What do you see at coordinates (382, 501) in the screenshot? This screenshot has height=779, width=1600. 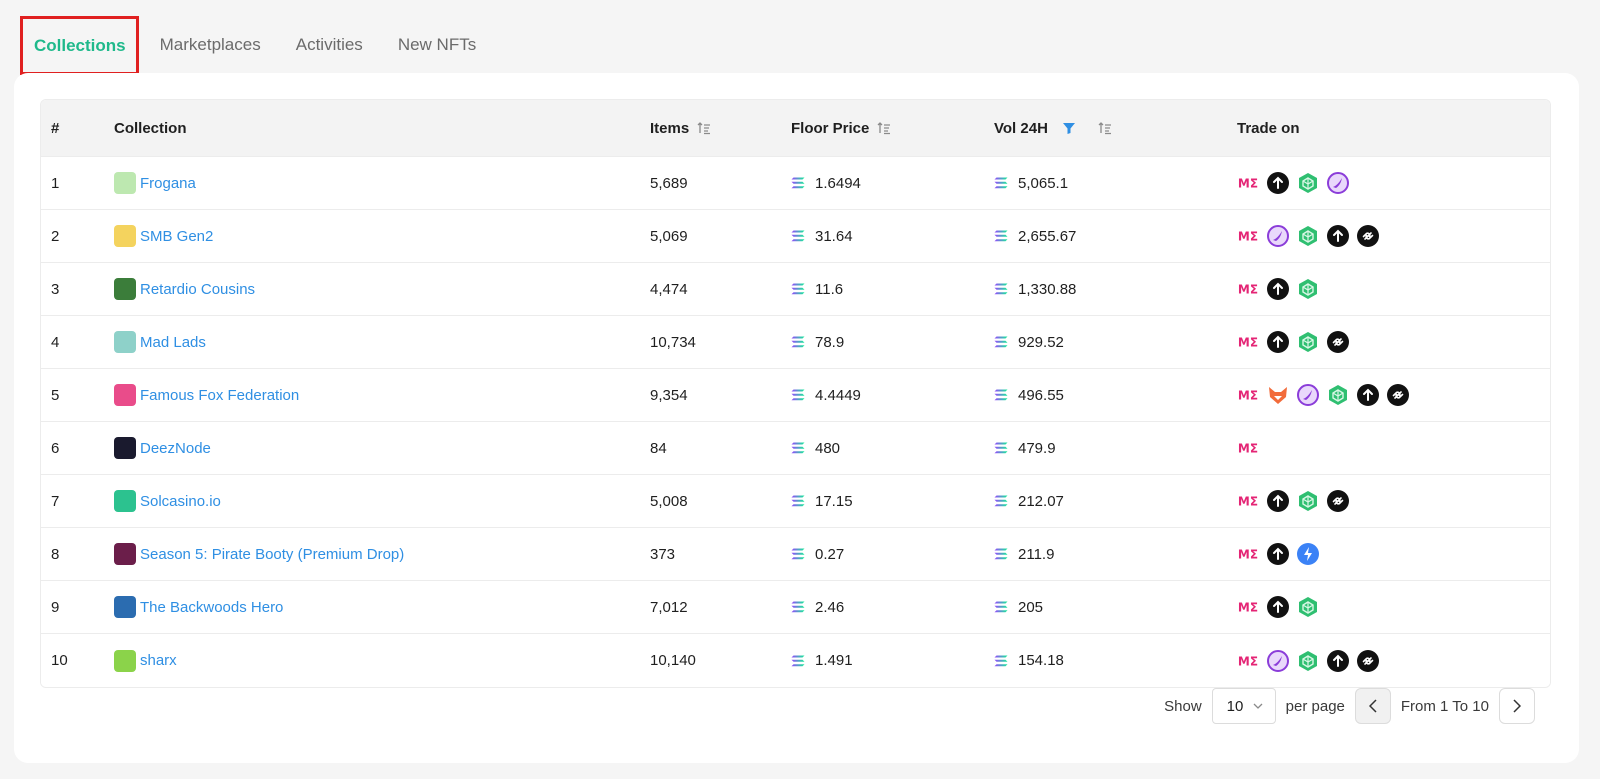 I see `collection-cell: Solcasino.io` at bounding box center [382, 501].